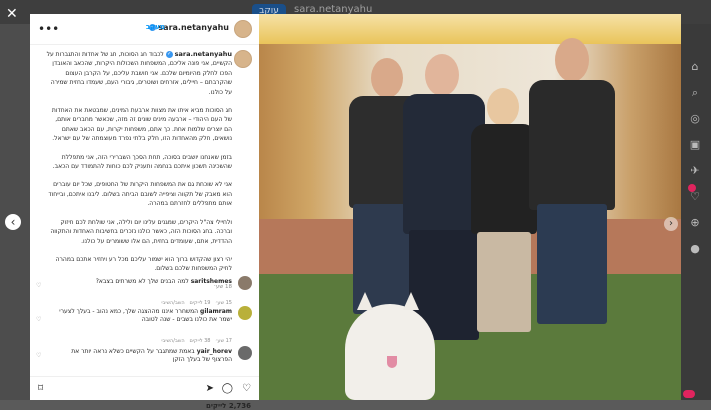  Describe the element at coordinates (696, 212) in the screenshot. I see `sidebar-nav: ⌂ ⌕ ◎ ▣ ✈ ♡ ⊕ ●` at that location.